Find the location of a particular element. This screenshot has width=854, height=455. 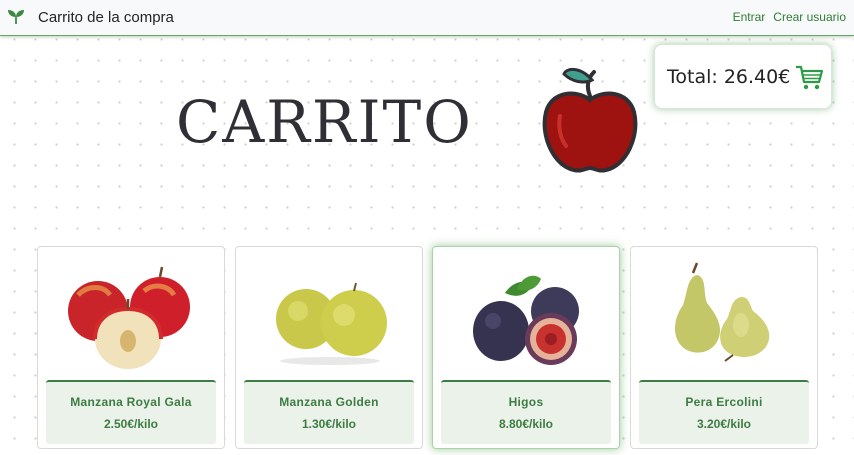

royal-gala-apples-image is located at coordinates (129, 317).